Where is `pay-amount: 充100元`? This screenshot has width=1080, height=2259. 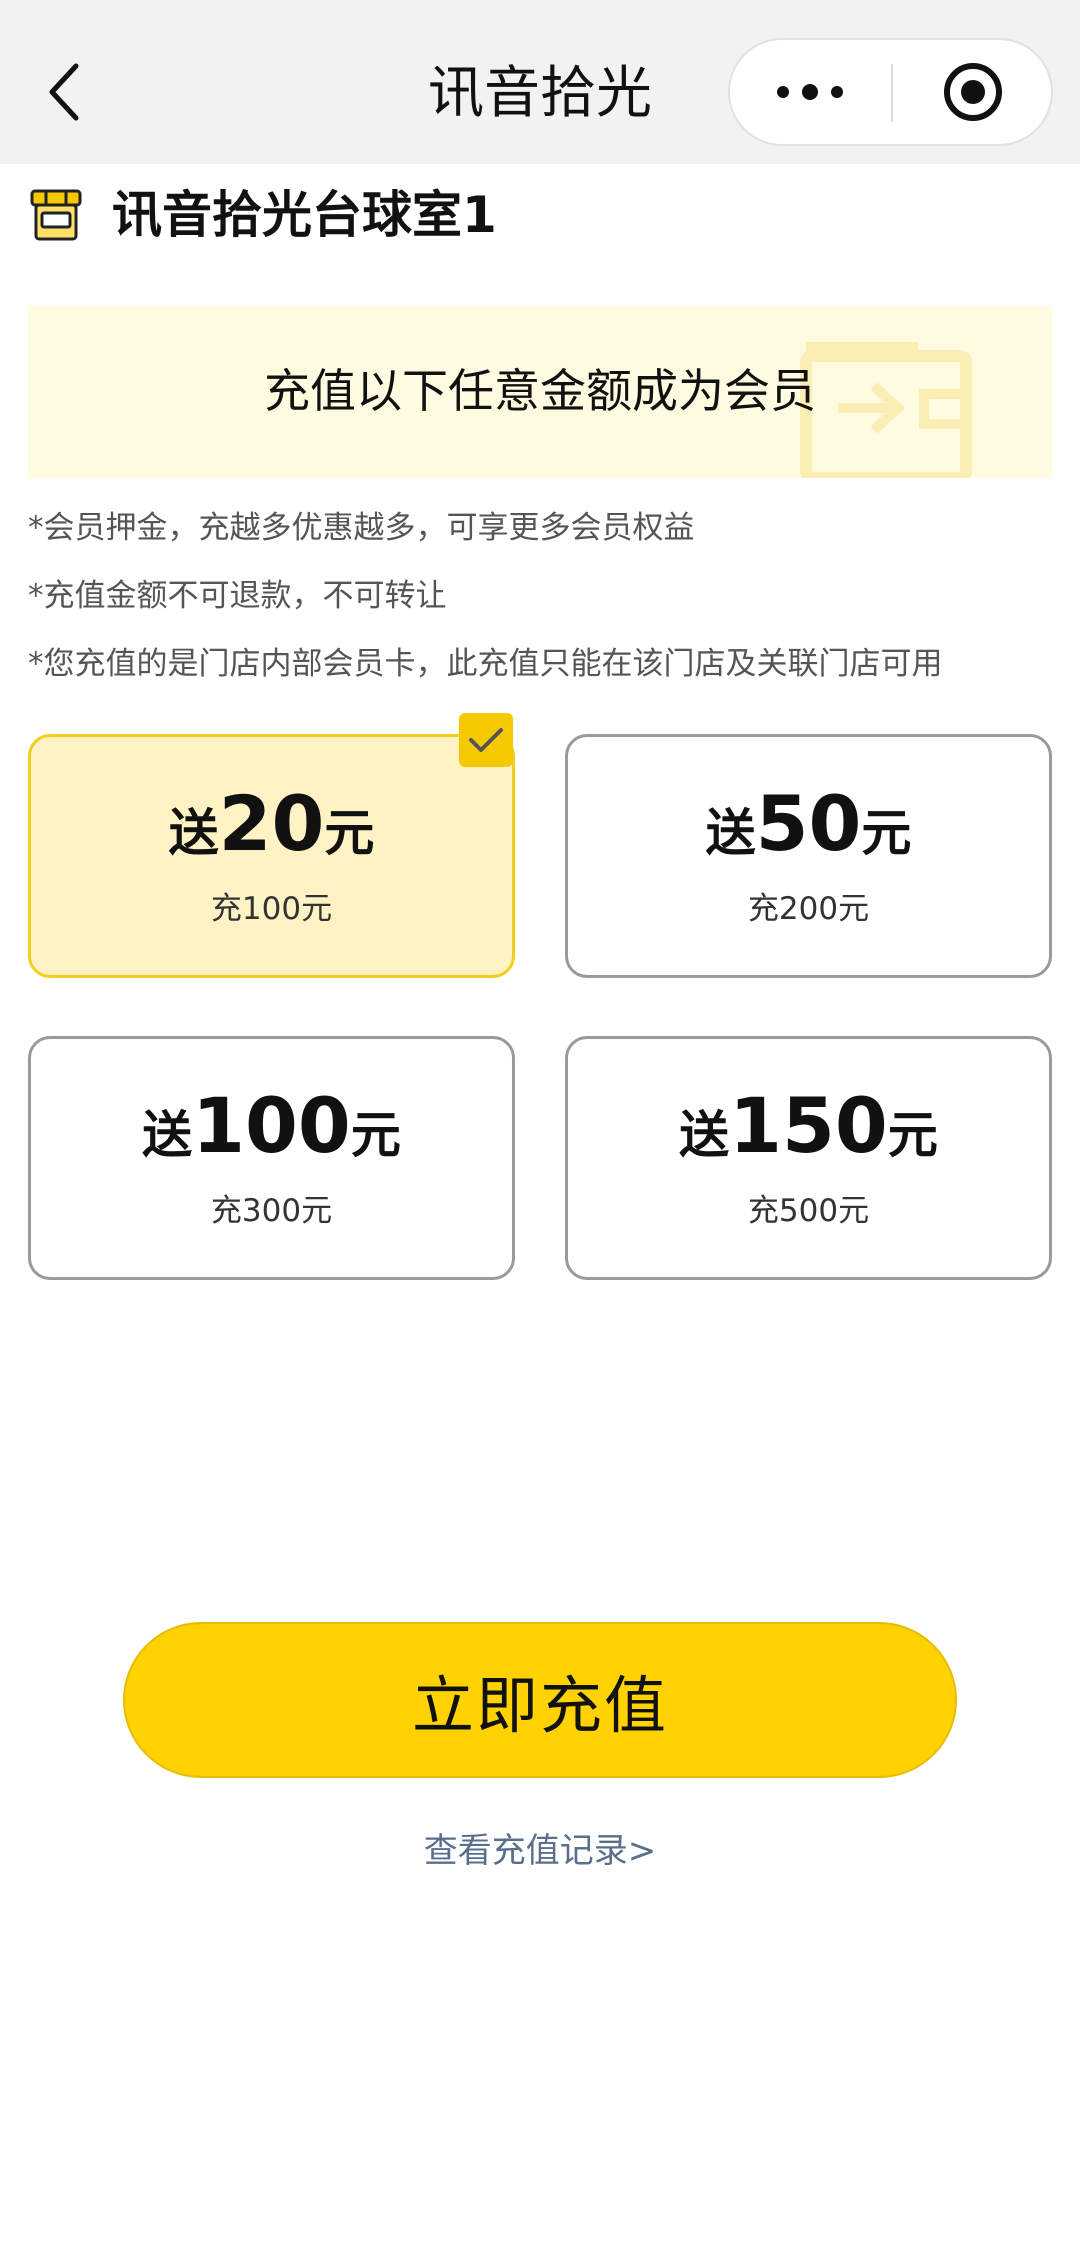
pay-amount: 充100元 is located at coordinates (271, 909).